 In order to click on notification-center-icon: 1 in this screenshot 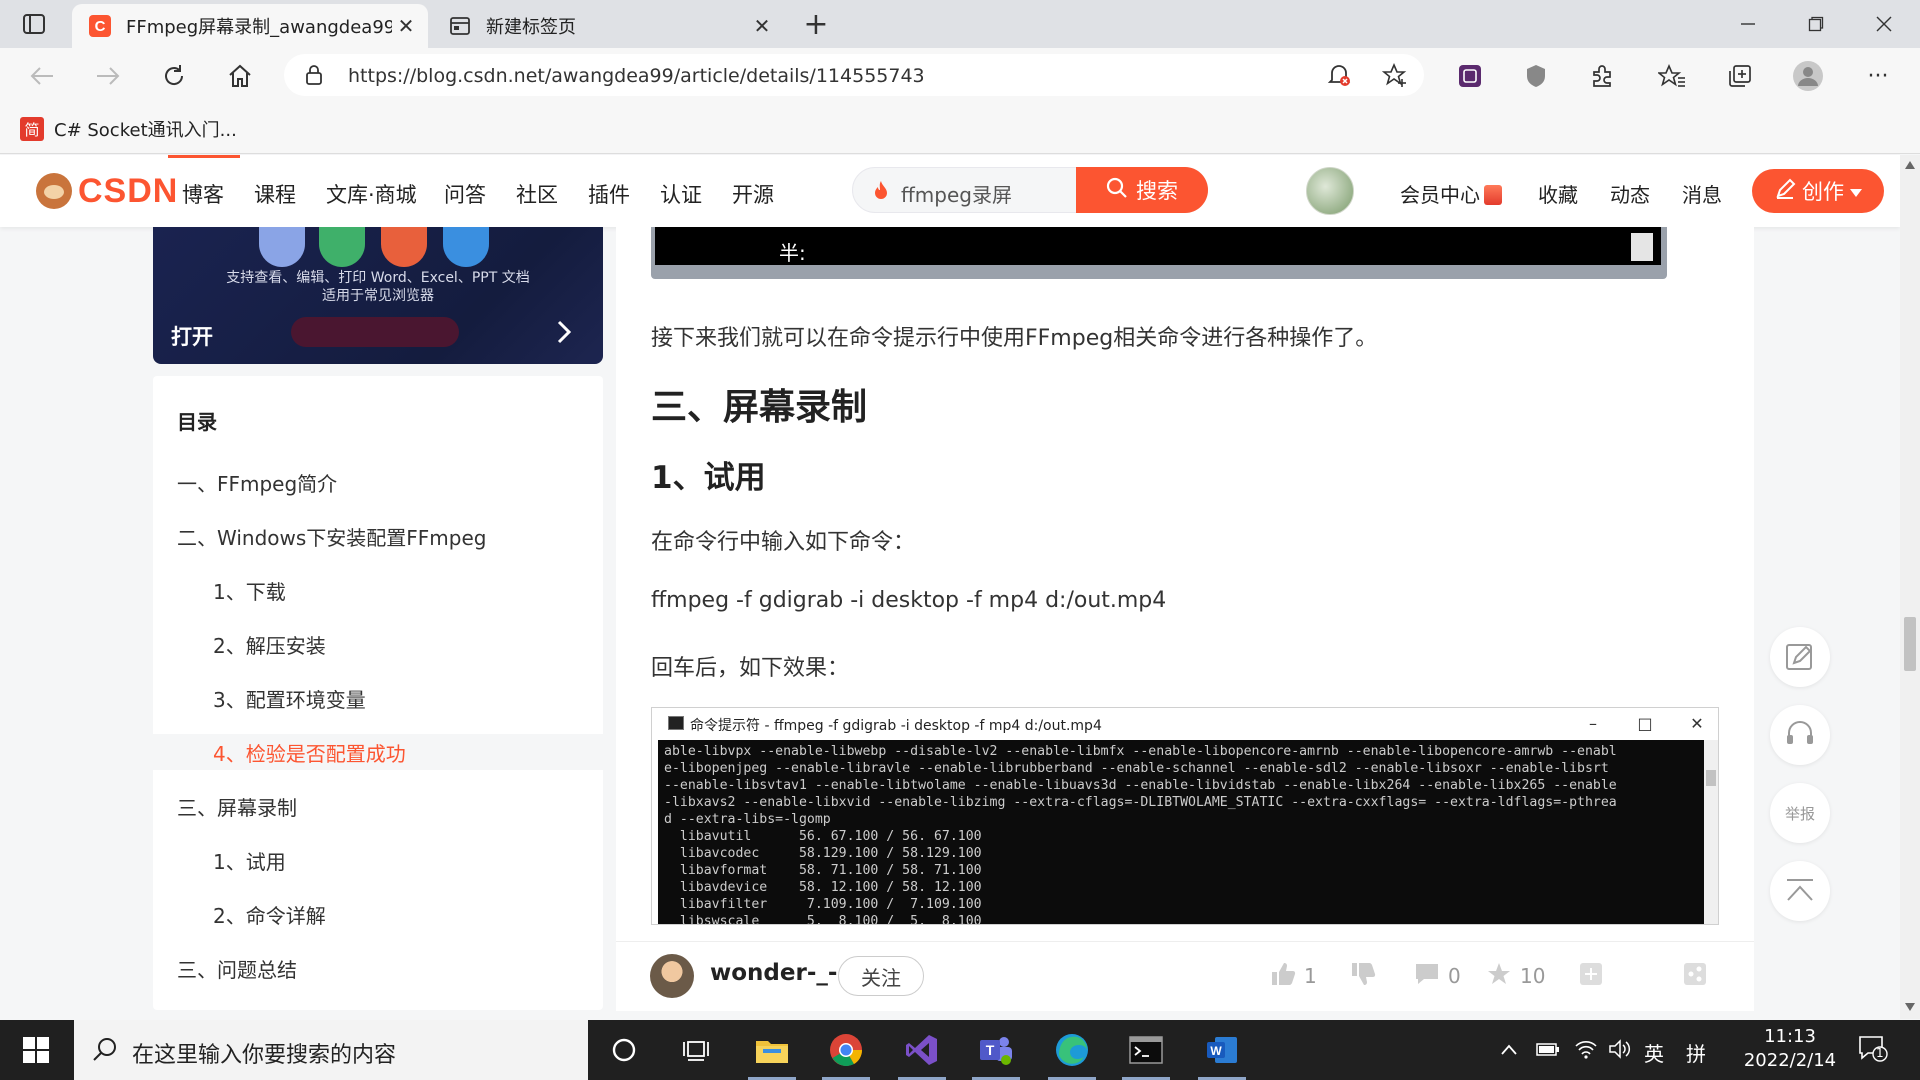, I will do `click(1873, 1050)`.